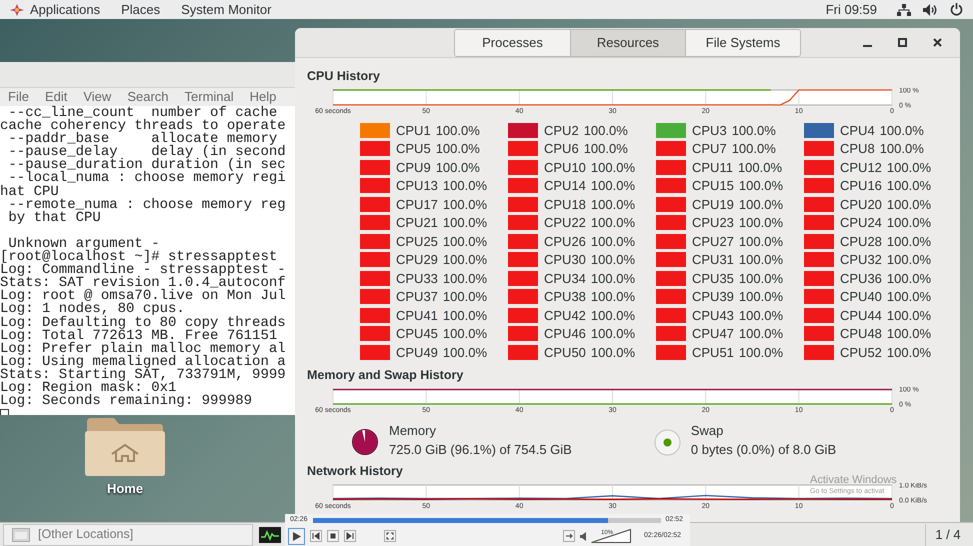 This screenshot has width=973, height=546. What do you see at coordinates (128, 535) in the screenshot?
I see `taskbar-button: [Other Locations]` at bounding box center [128, 535].